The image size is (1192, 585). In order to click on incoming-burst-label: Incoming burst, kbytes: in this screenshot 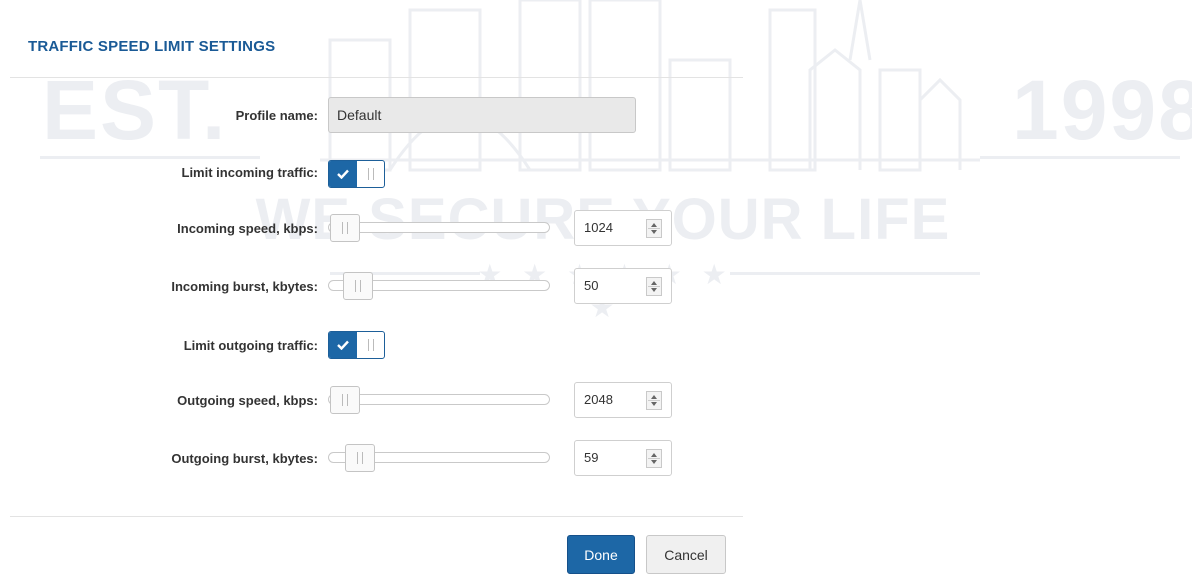, I will do `click(244, 286)`.